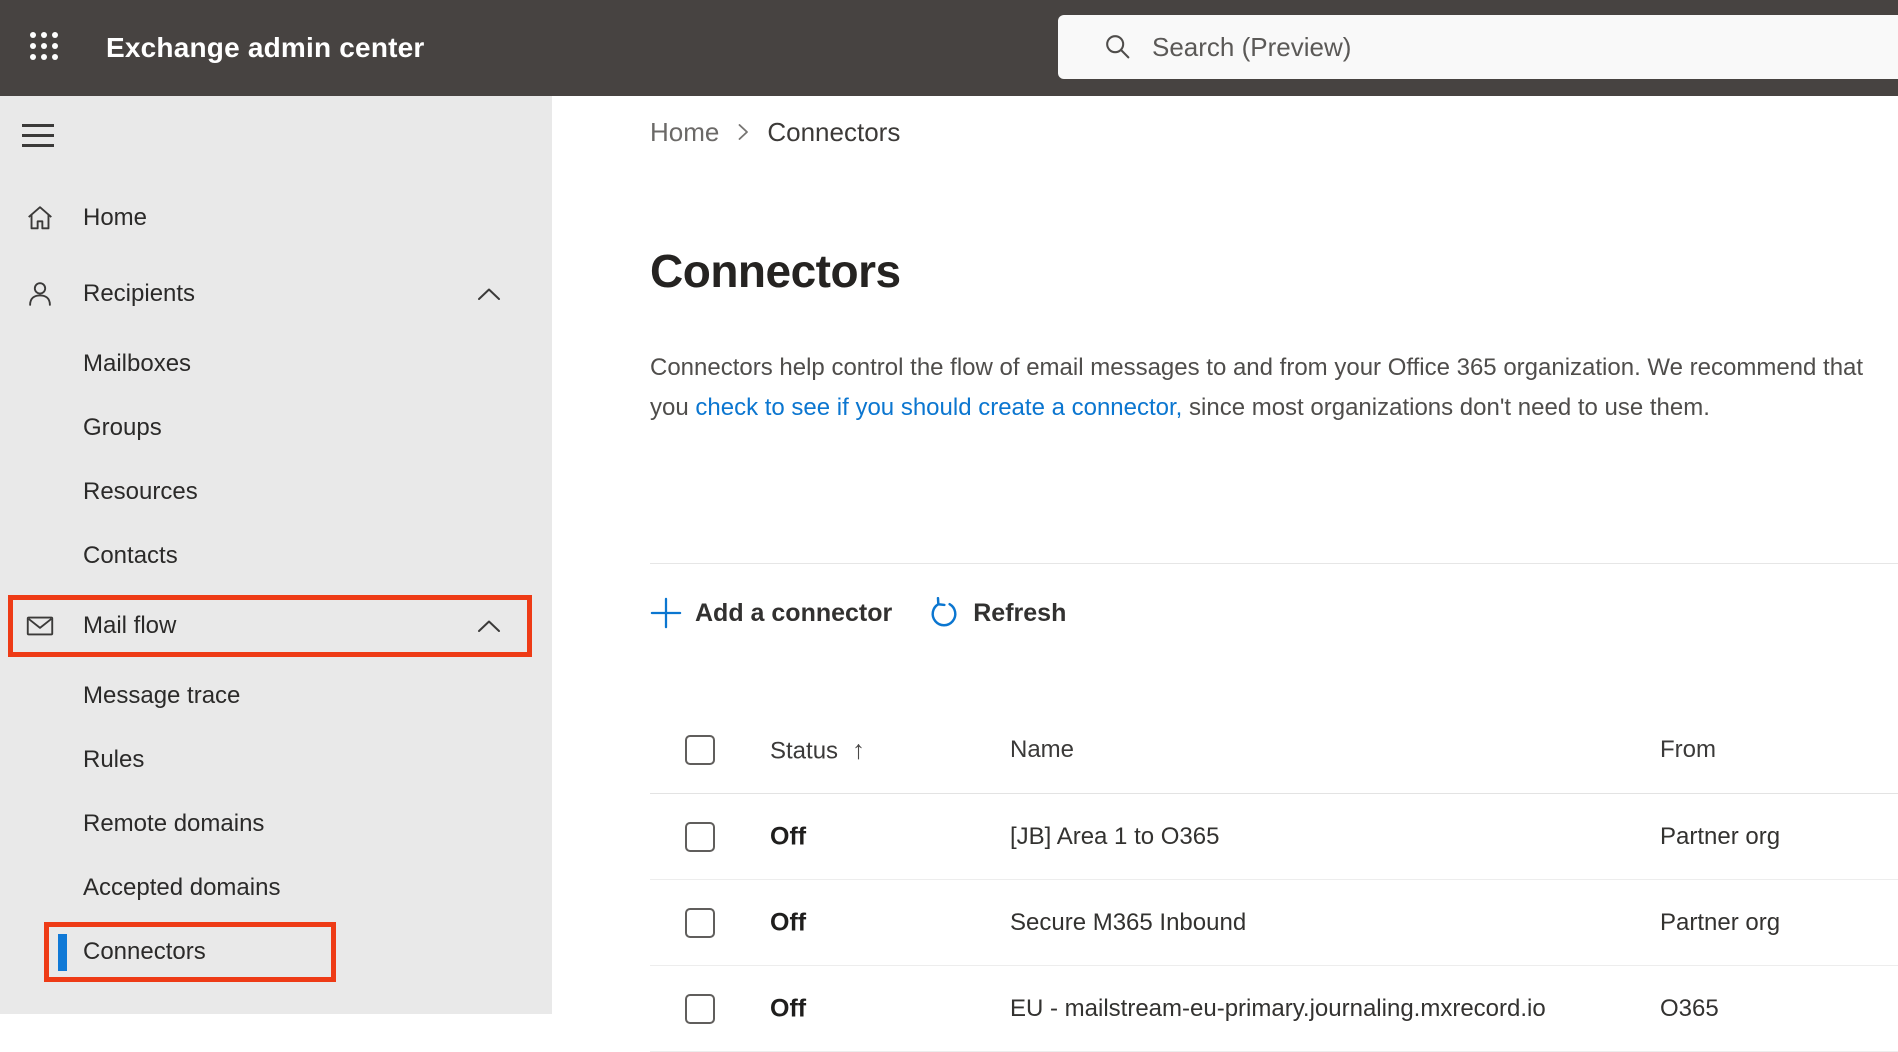 Image resolution: width=1898 pixels, height=1052 pixels. What do you see at coordinates (130, 625) in the screenshot?
I see `sidebar-item-label: Mail flow` at bounding box center [130, 625].